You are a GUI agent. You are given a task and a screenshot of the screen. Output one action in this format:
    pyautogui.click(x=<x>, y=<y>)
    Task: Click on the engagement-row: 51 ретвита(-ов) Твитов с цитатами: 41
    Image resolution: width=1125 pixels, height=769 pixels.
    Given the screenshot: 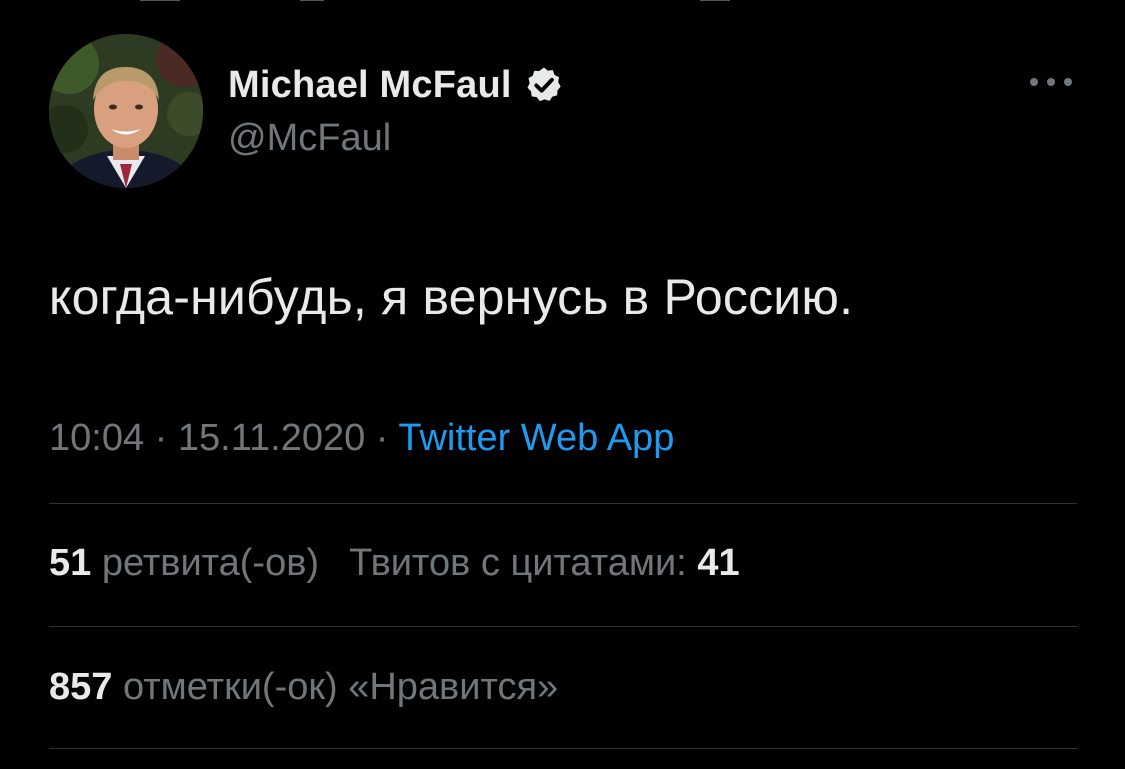 What is the action you would take?
    pyautogui.click(x=394, y=563)
    